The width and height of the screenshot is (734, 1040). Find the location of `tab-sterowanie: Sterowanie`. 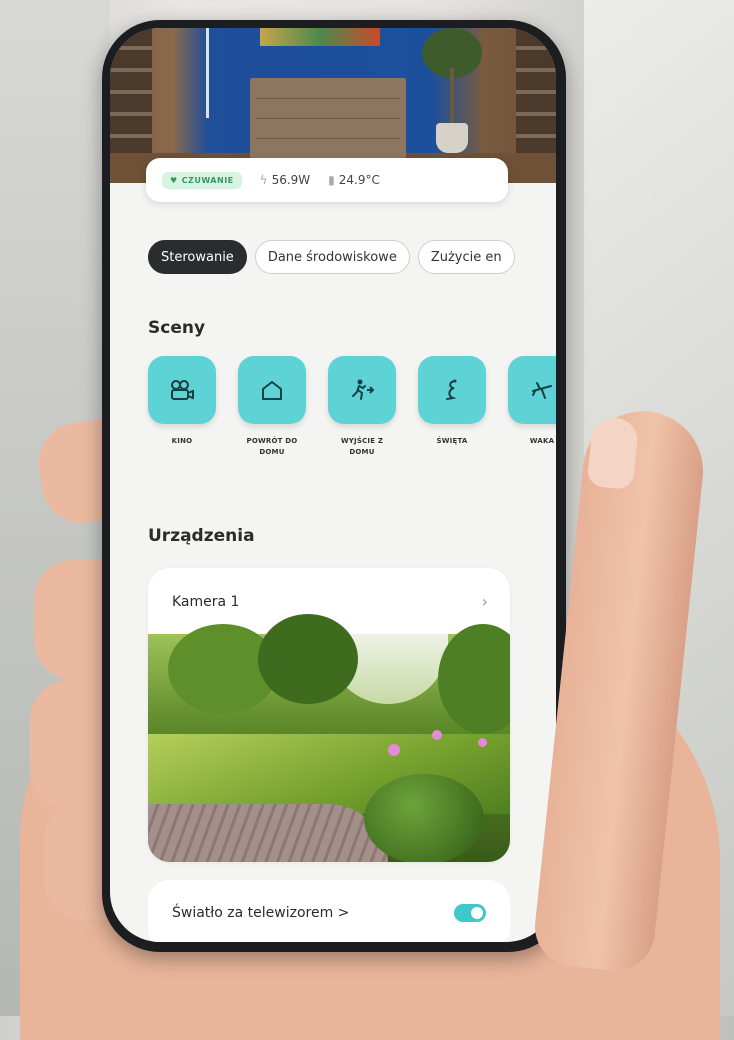

tab-sterowanie: Sterowanie is located at coordinates (197, 257).